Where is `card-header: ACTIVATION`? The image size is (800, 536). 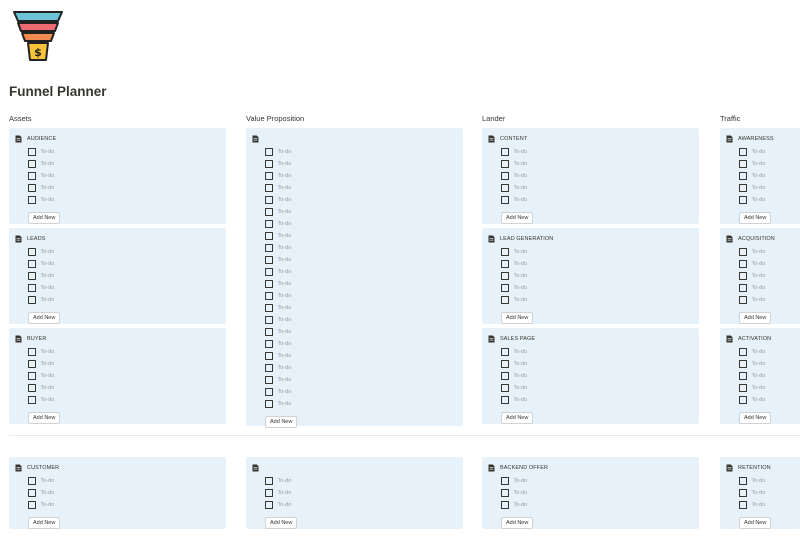 card-header: ACTIVATION is located at coordinates (763, 338).